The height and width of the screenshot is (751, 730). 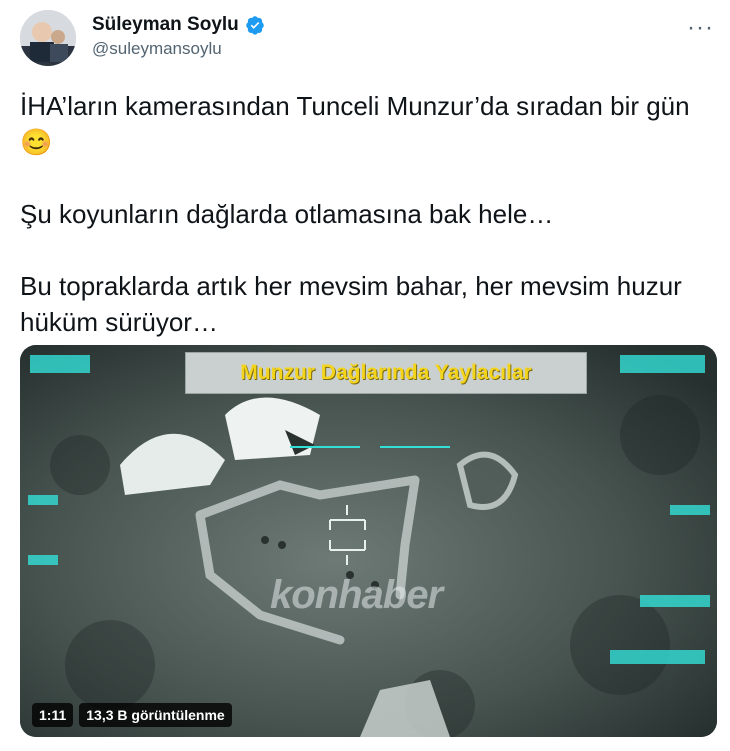 I want to click on author-block: Süleyman Soylu @suleymansoylu, so click(x=178, y=36).